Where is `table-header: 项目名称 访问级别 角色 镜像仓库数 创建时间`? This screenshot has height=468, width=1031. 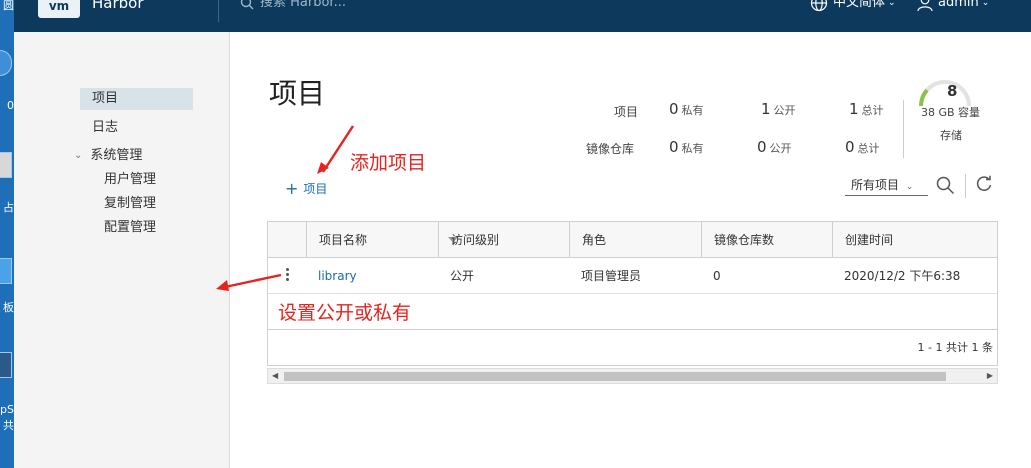 table-header: 项目名称 访问级别 角色 镜像仓库数 创建时间 is located at coordinates (632, 240).